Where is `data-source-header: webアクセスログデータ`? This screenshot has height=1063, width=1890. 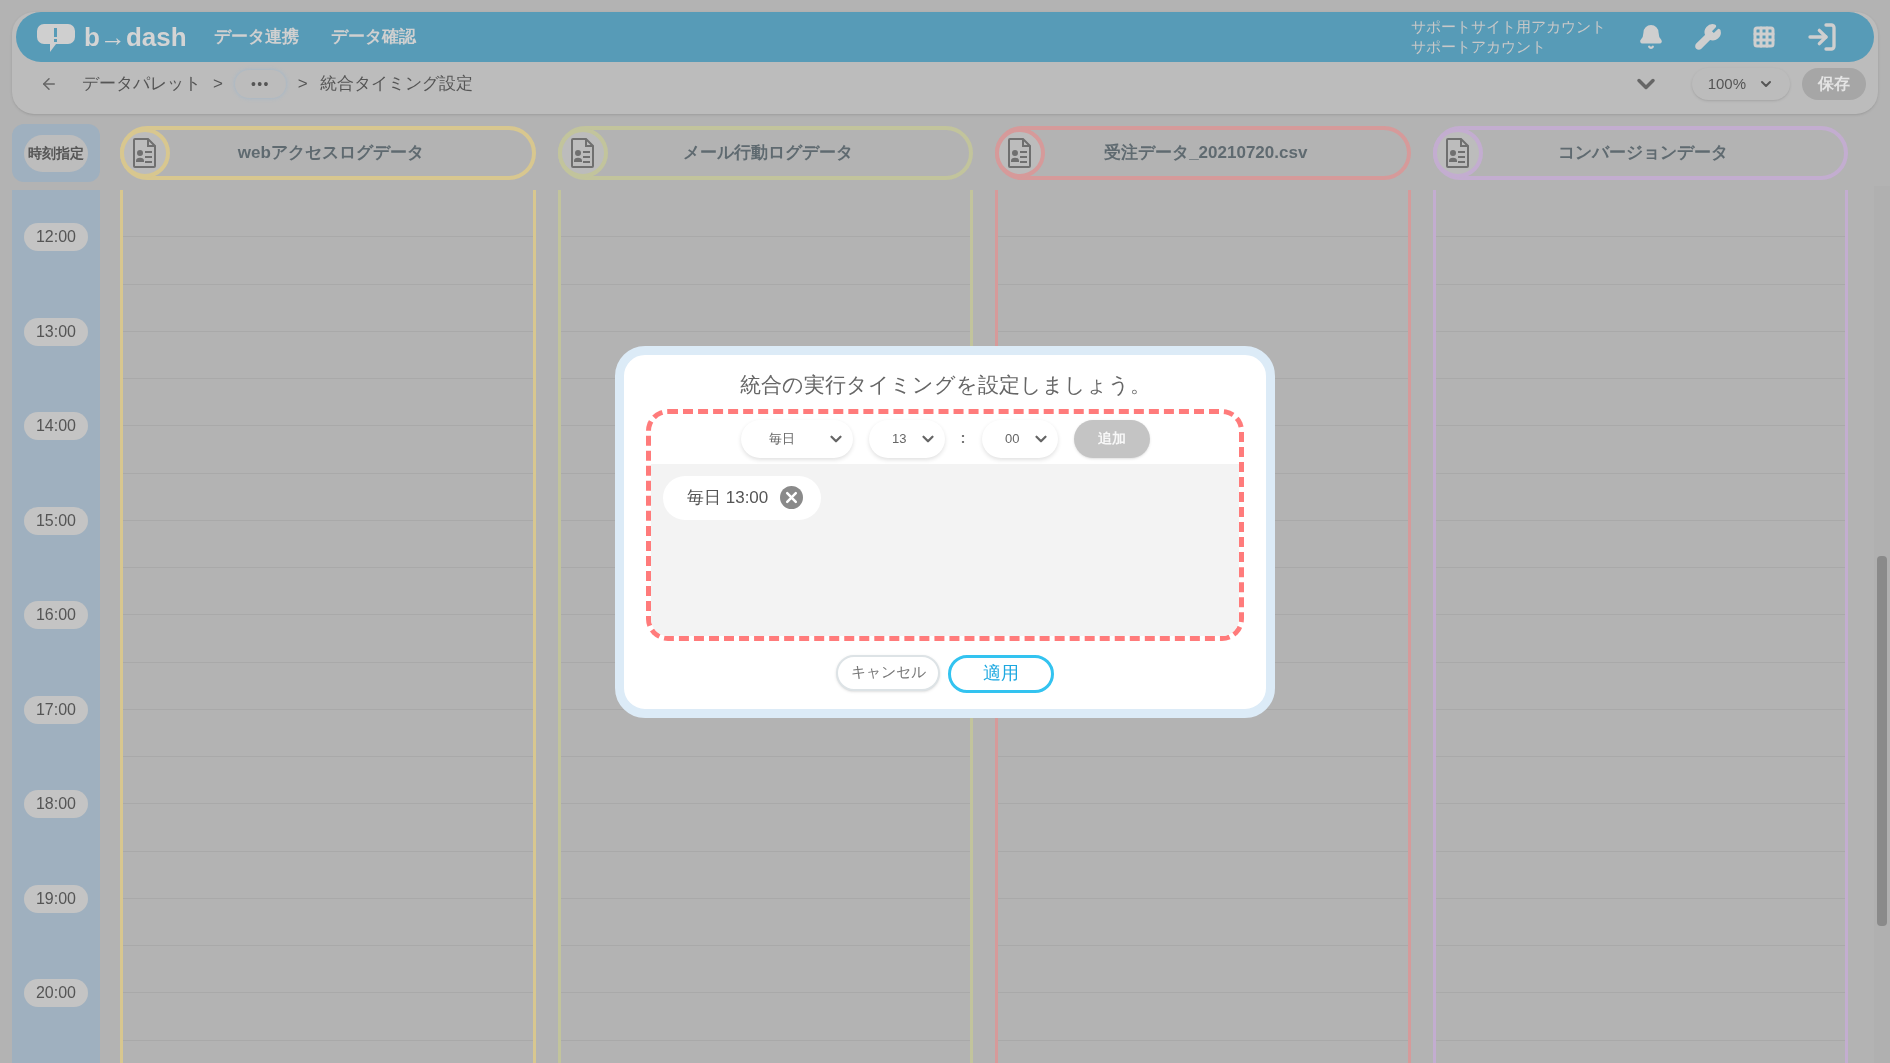 data-source-header: webアクセスログデータ is located at coordinates (328, 153).